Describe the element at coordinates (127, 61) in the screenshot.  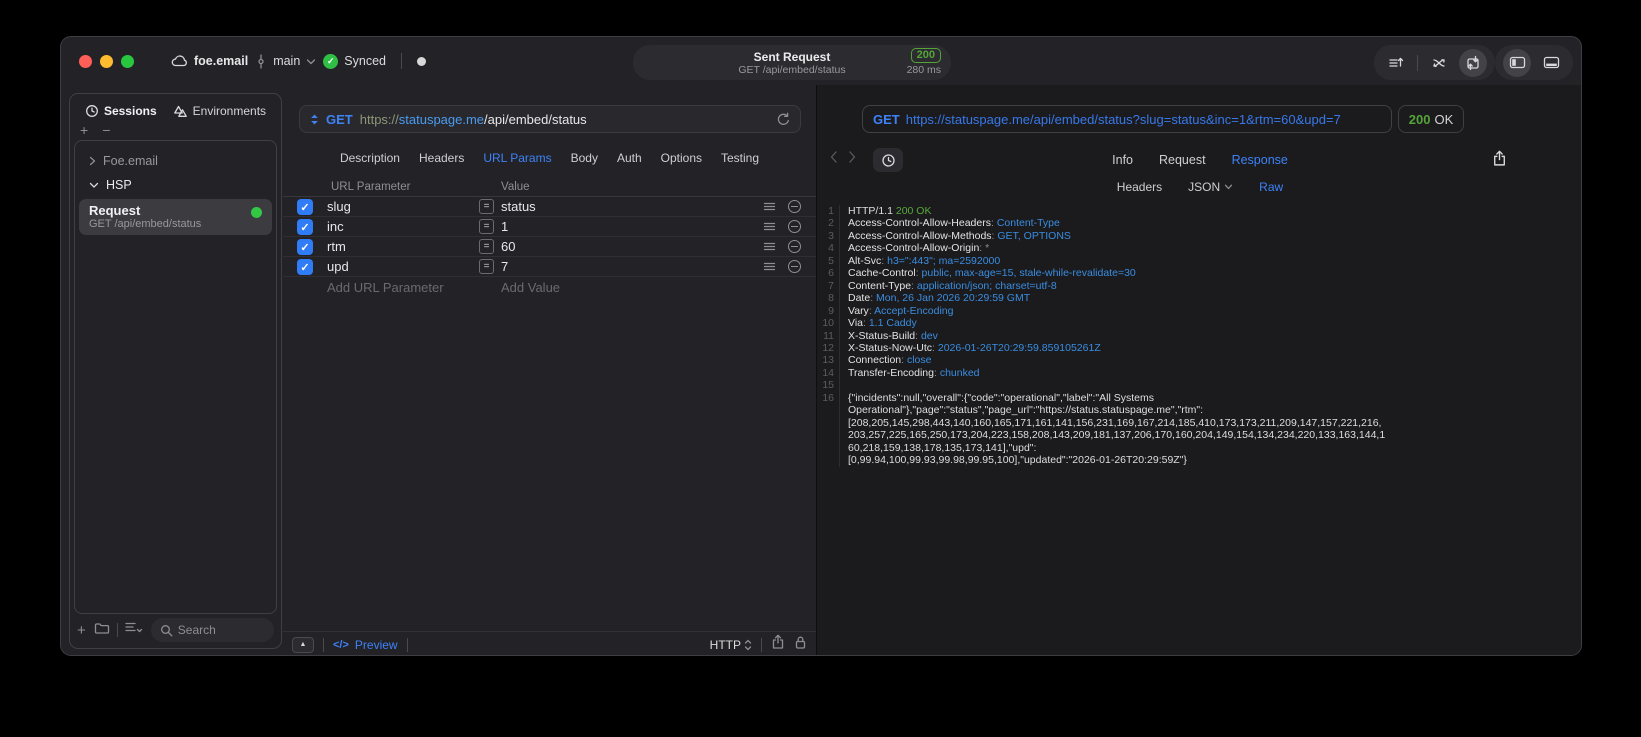
I see `zoom-window-button` at that location.